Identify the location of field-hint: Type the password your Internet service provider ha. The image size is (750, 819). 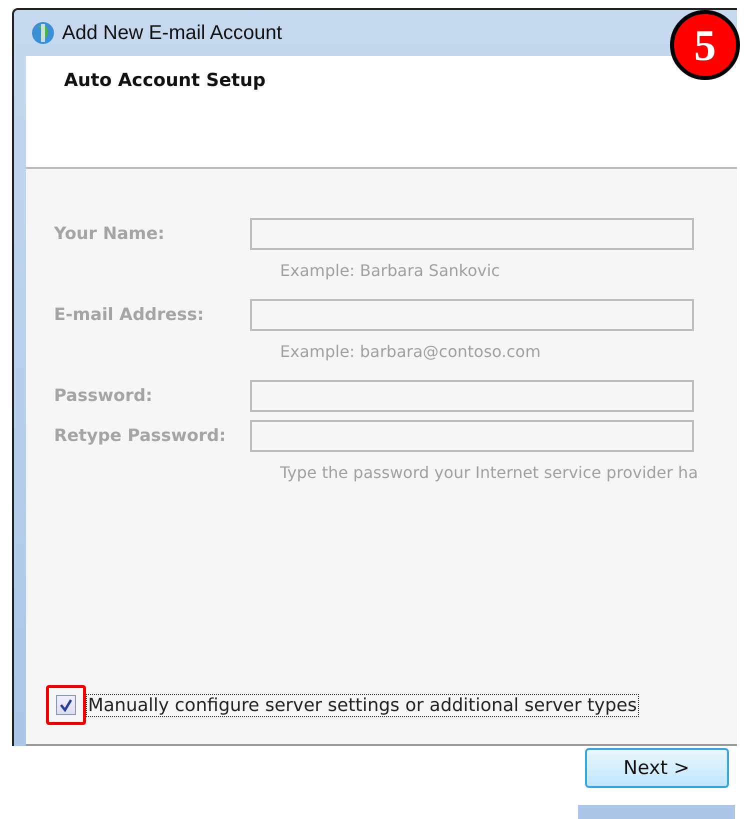
(489, 472).